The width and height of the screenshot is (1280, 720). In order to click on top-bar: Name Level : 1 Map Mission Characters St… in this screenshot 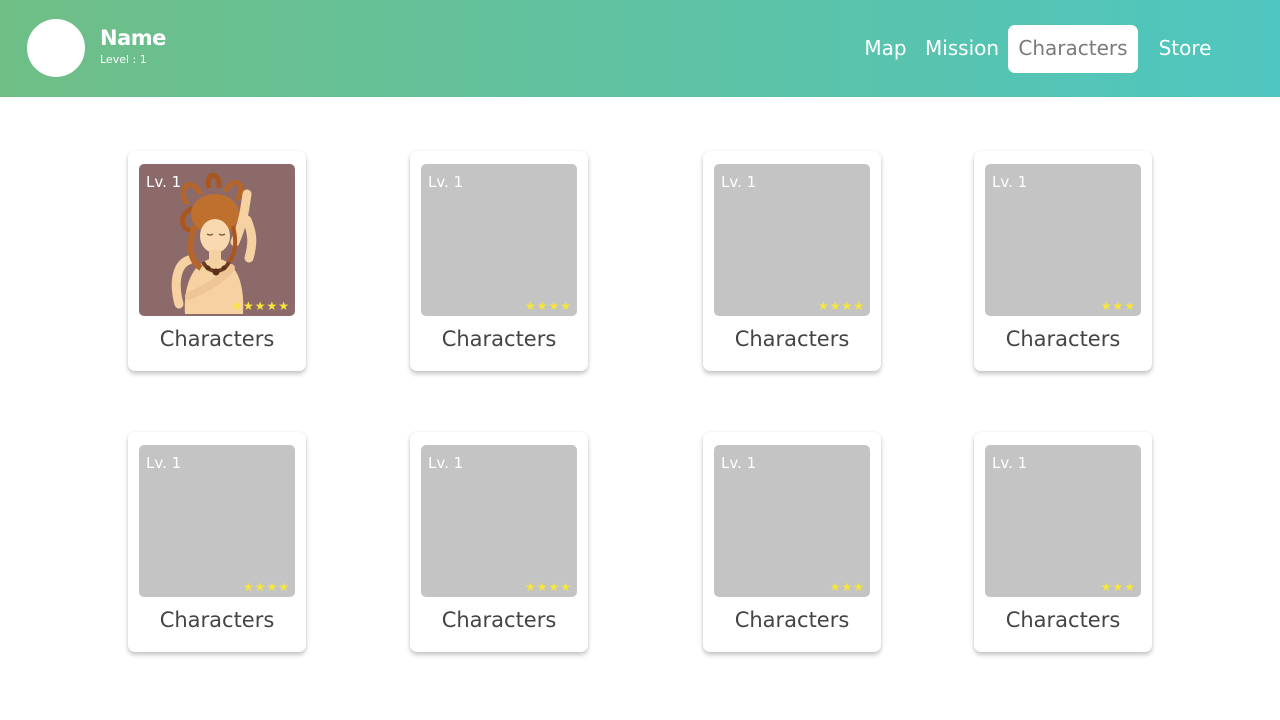, I will do `click(640, 48)`.